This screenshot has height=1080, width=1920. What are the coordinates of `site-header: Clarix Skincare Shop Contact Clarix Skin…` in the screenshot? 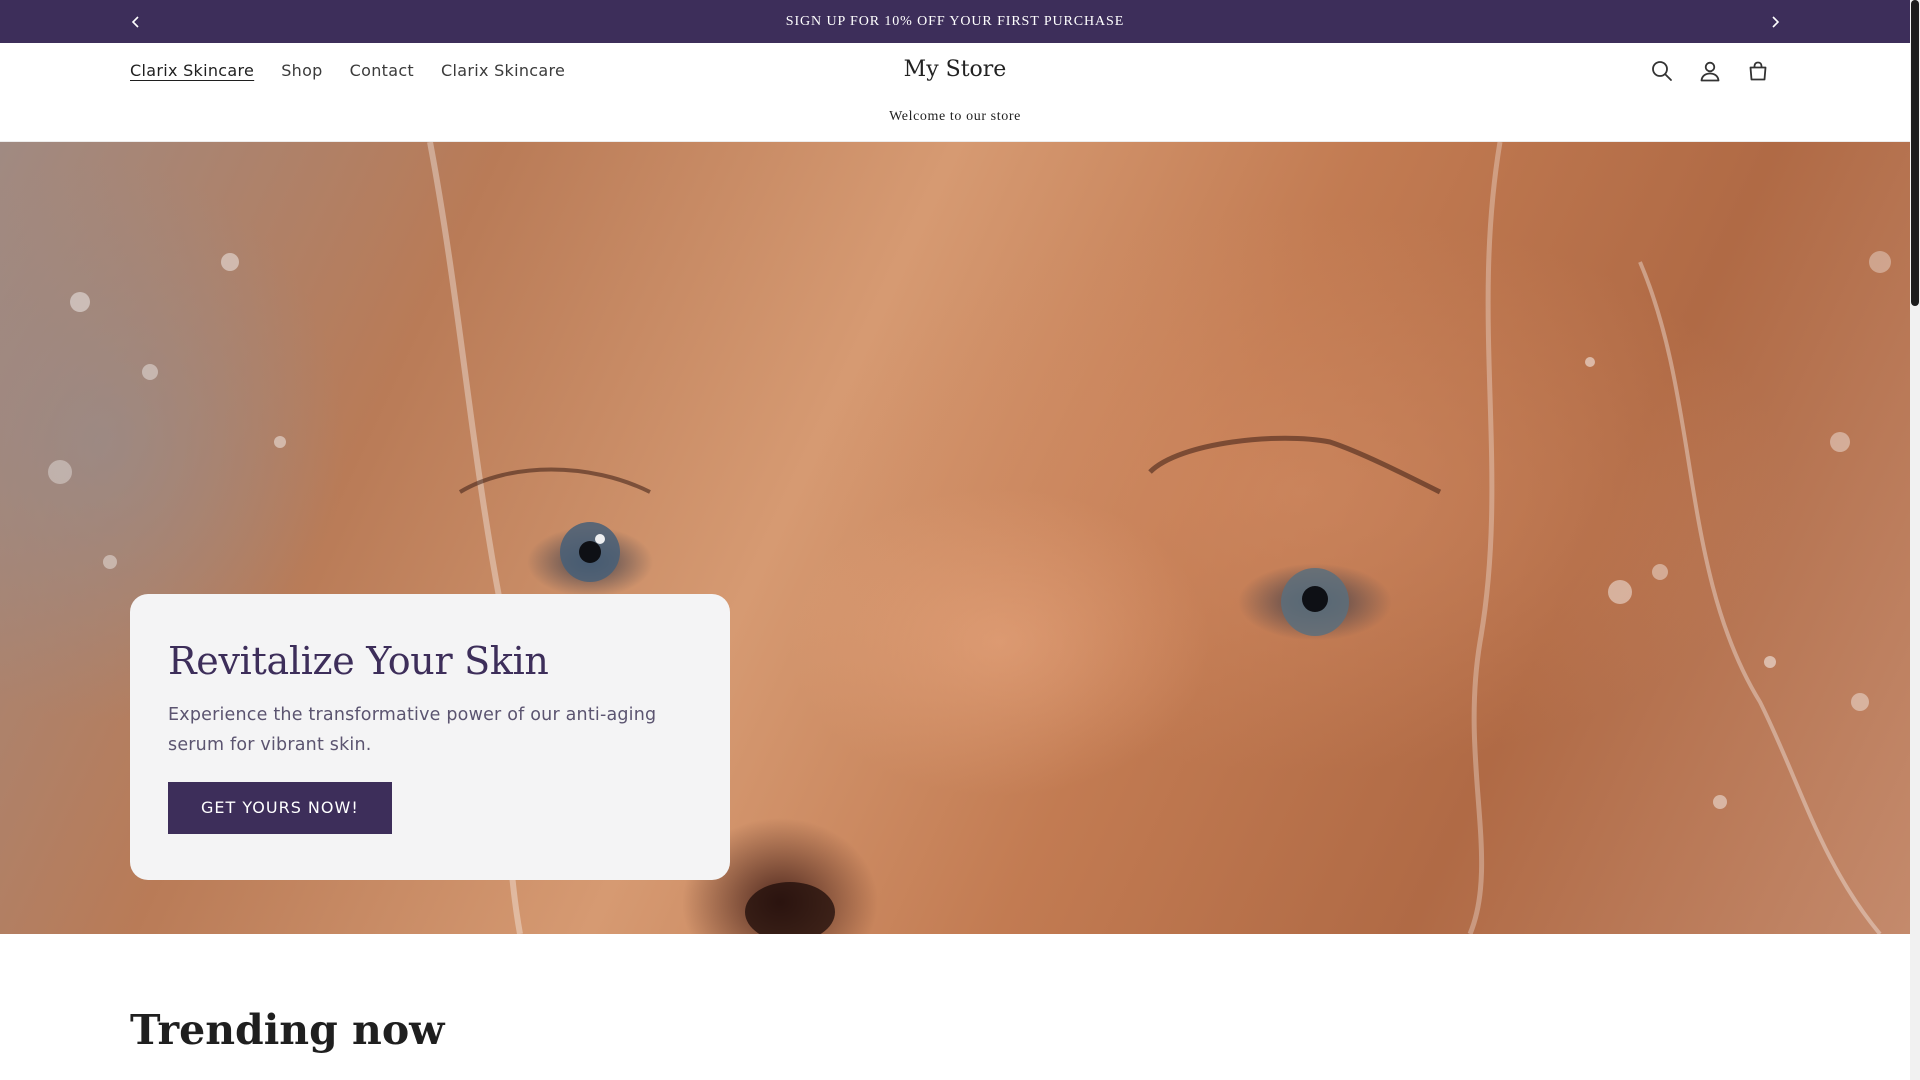 It's located at (955, 92).